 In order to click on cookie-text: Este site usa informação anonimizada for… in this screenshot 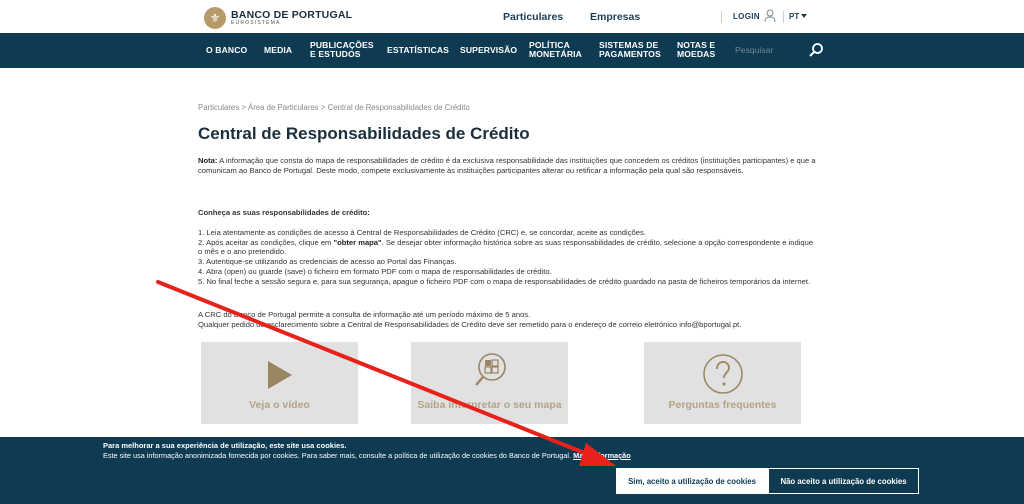, I will do `click(367, 455)`.